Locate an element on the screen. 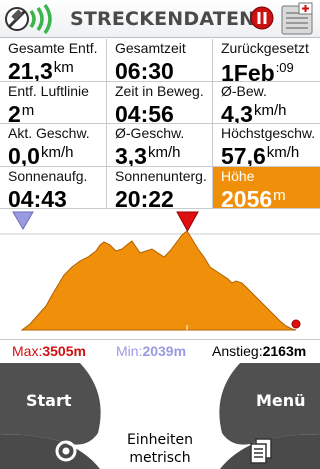 The width and height of the screenshot is (320, 469). data-cell-value: 1Feb:09 is located at coordinates (257, 71).